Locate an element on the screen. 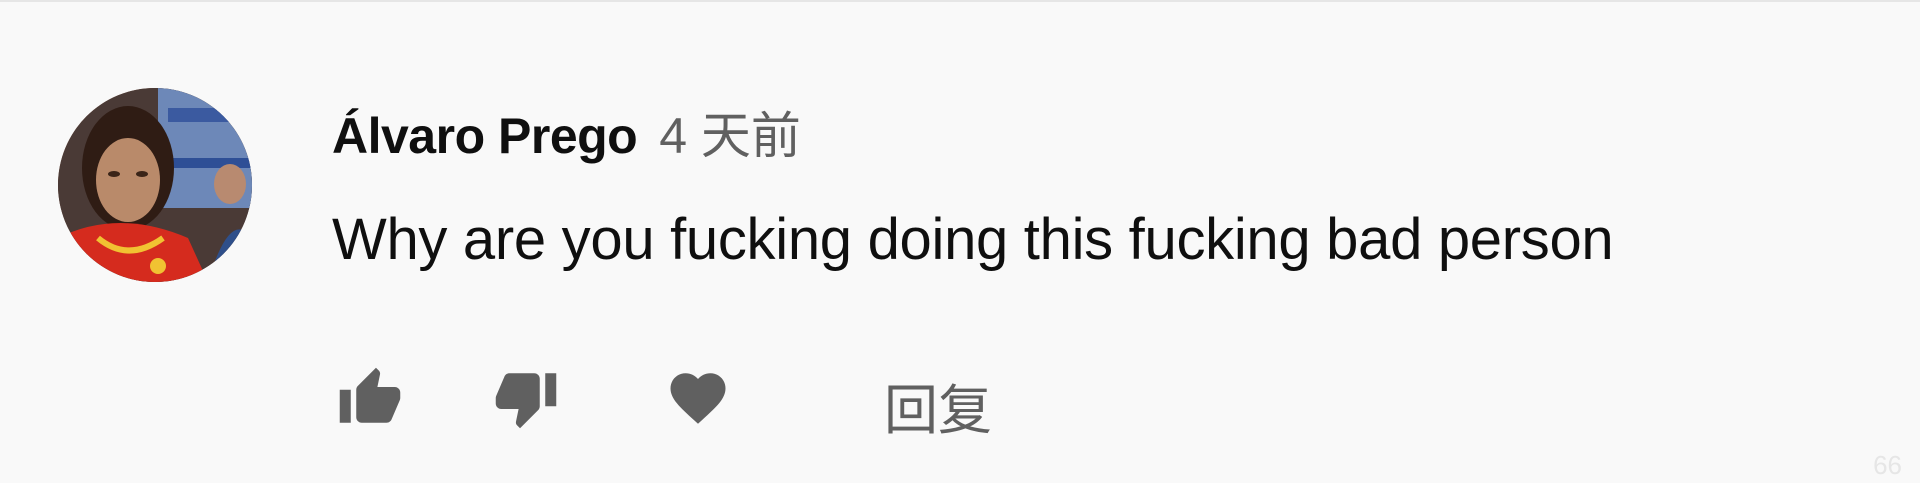  avatar-image is located at coordinates (155, 185).